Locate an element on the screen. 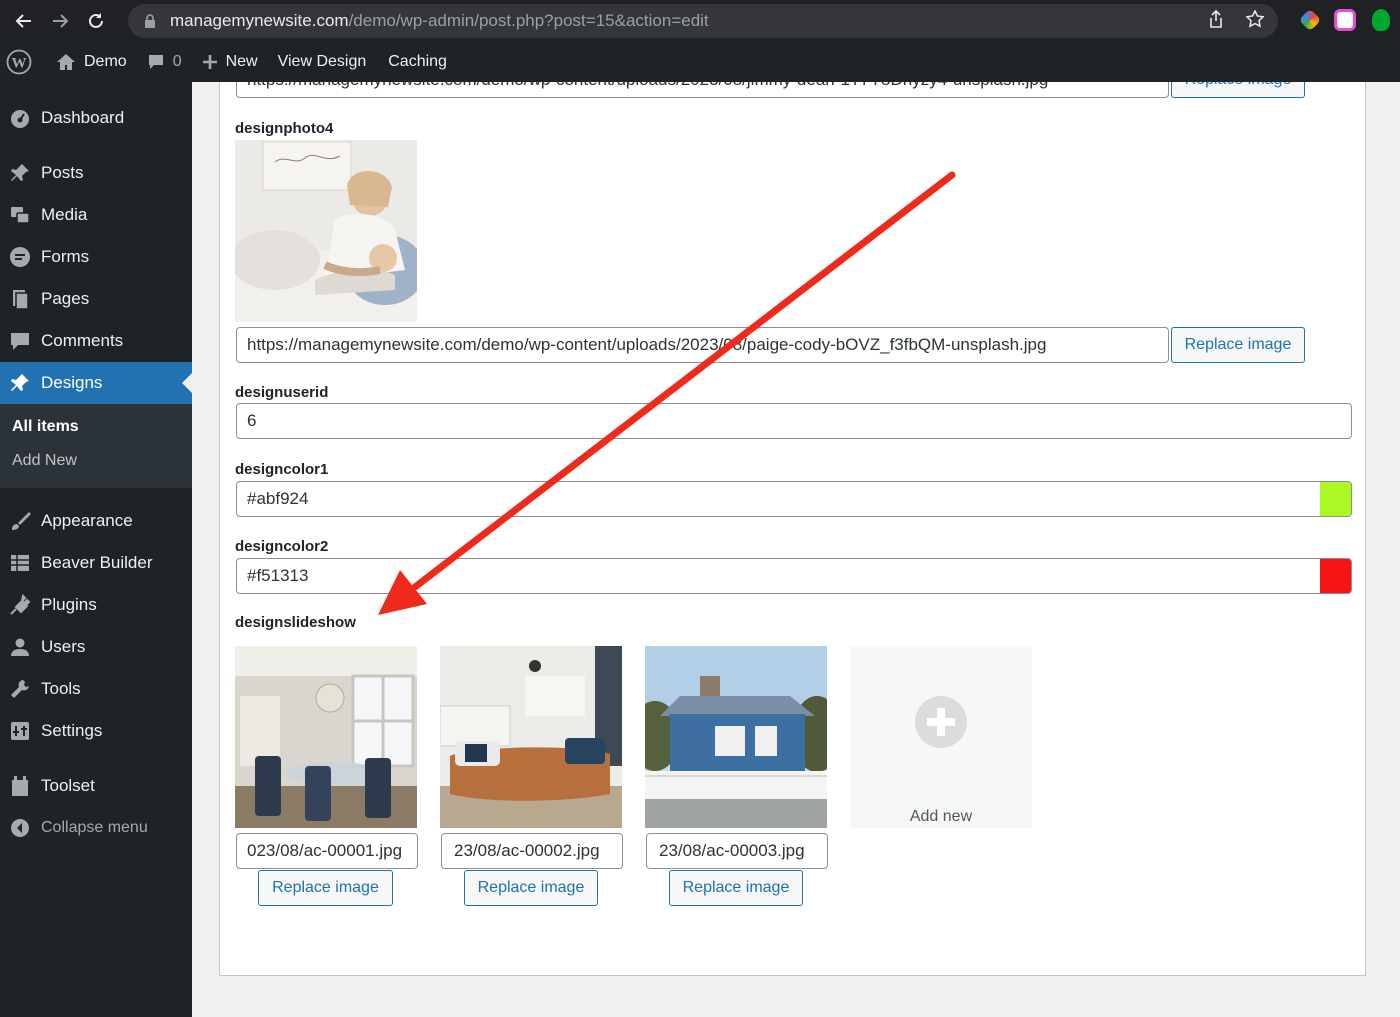  designs-icon is located at coordinates (20, 383).